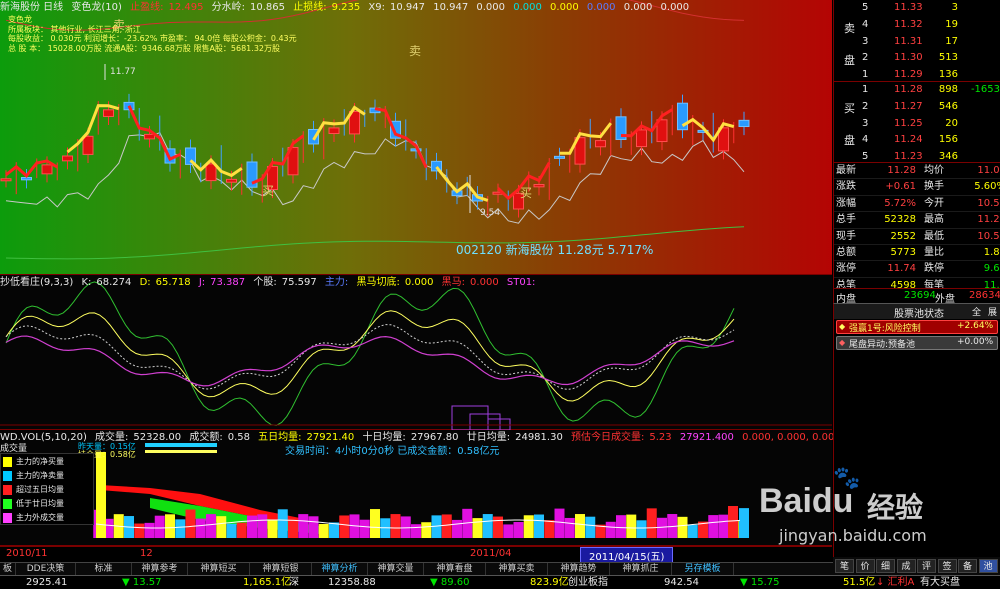 The image size is (1000, 589). Describe the element at coordinates (377, 7) in the screenshot. I see `x9-label: X9:` at that location.